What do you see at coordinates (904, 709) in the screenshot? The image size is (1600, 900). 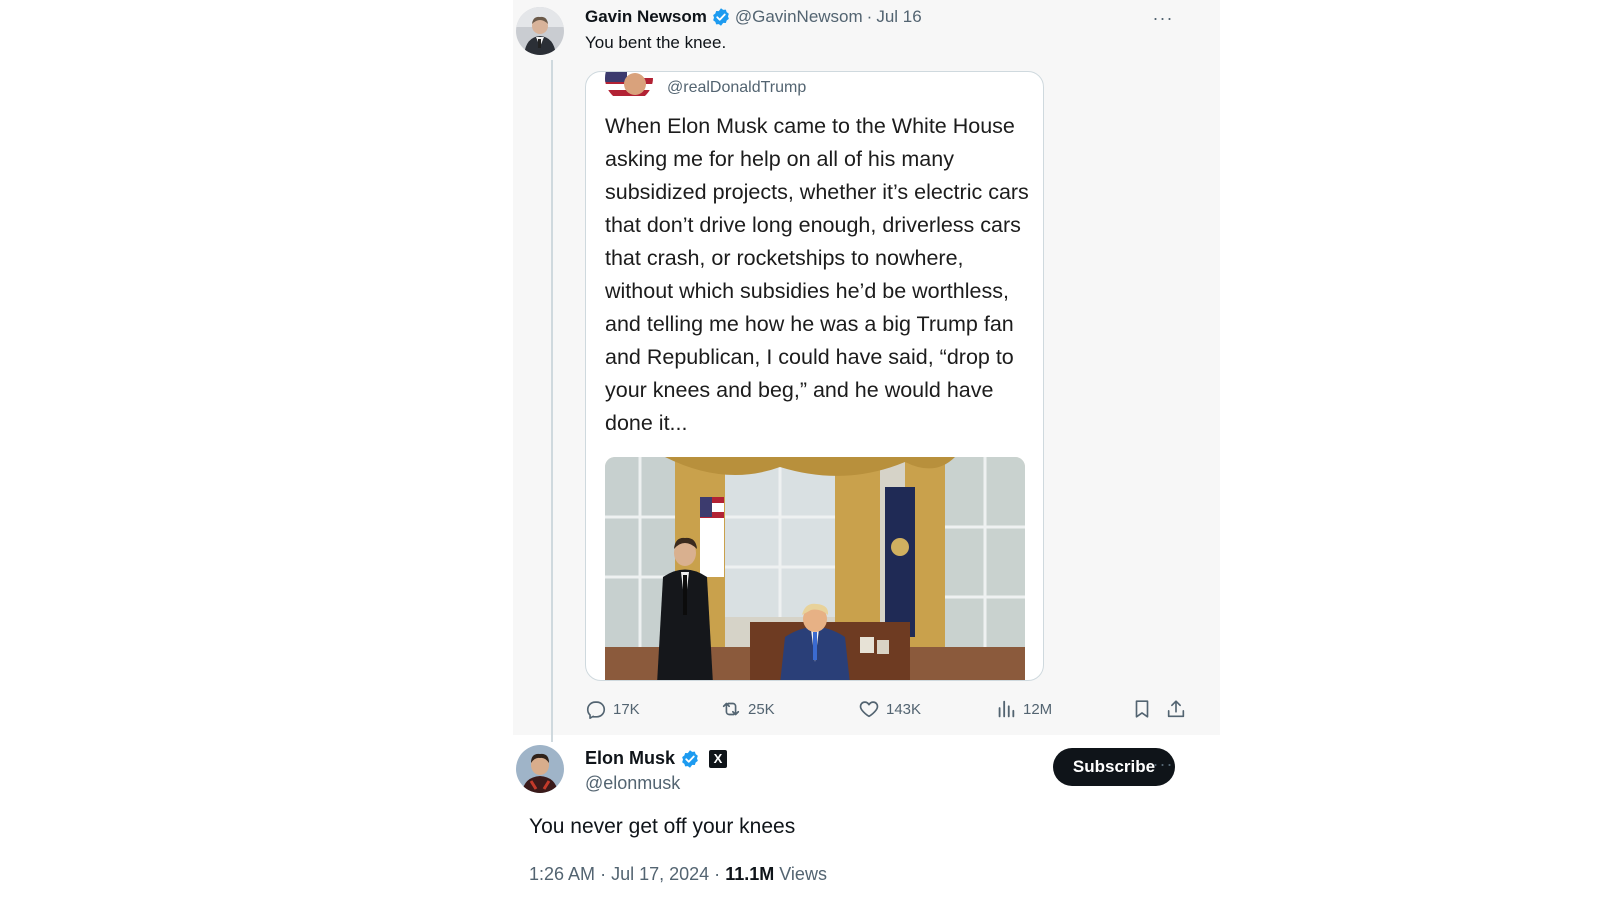 I see `like-count: 143K` at bounding box center [904, 709].